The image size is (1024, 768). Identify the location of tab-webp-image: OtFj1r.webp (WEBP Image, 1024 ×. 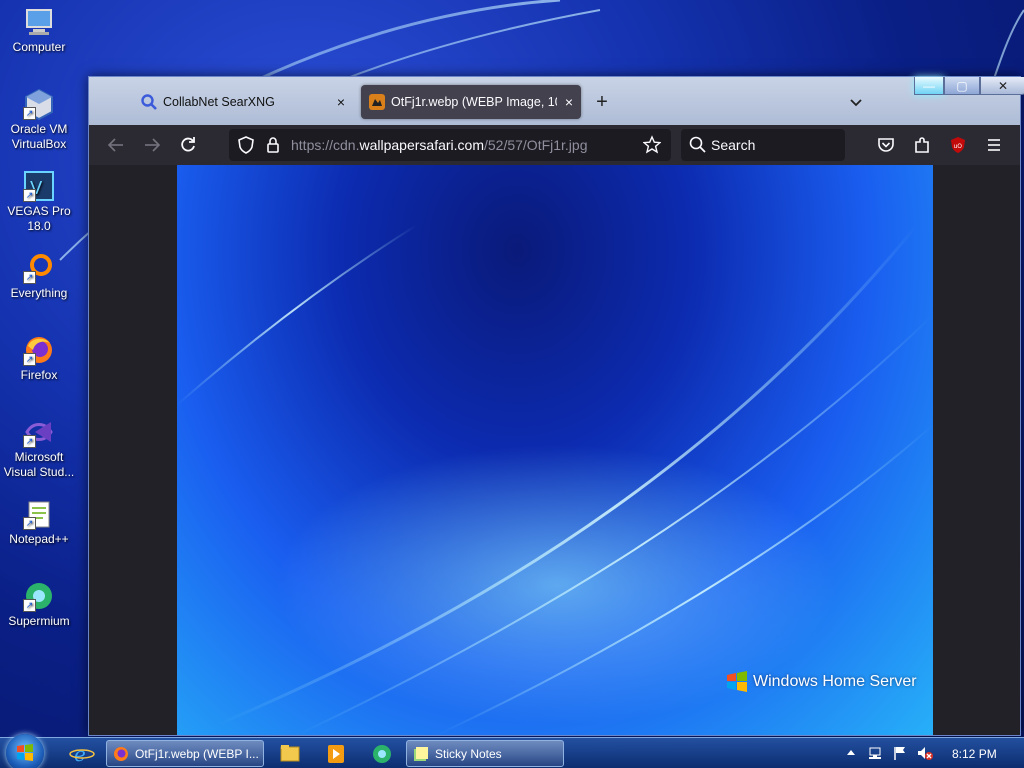
(471, 102).